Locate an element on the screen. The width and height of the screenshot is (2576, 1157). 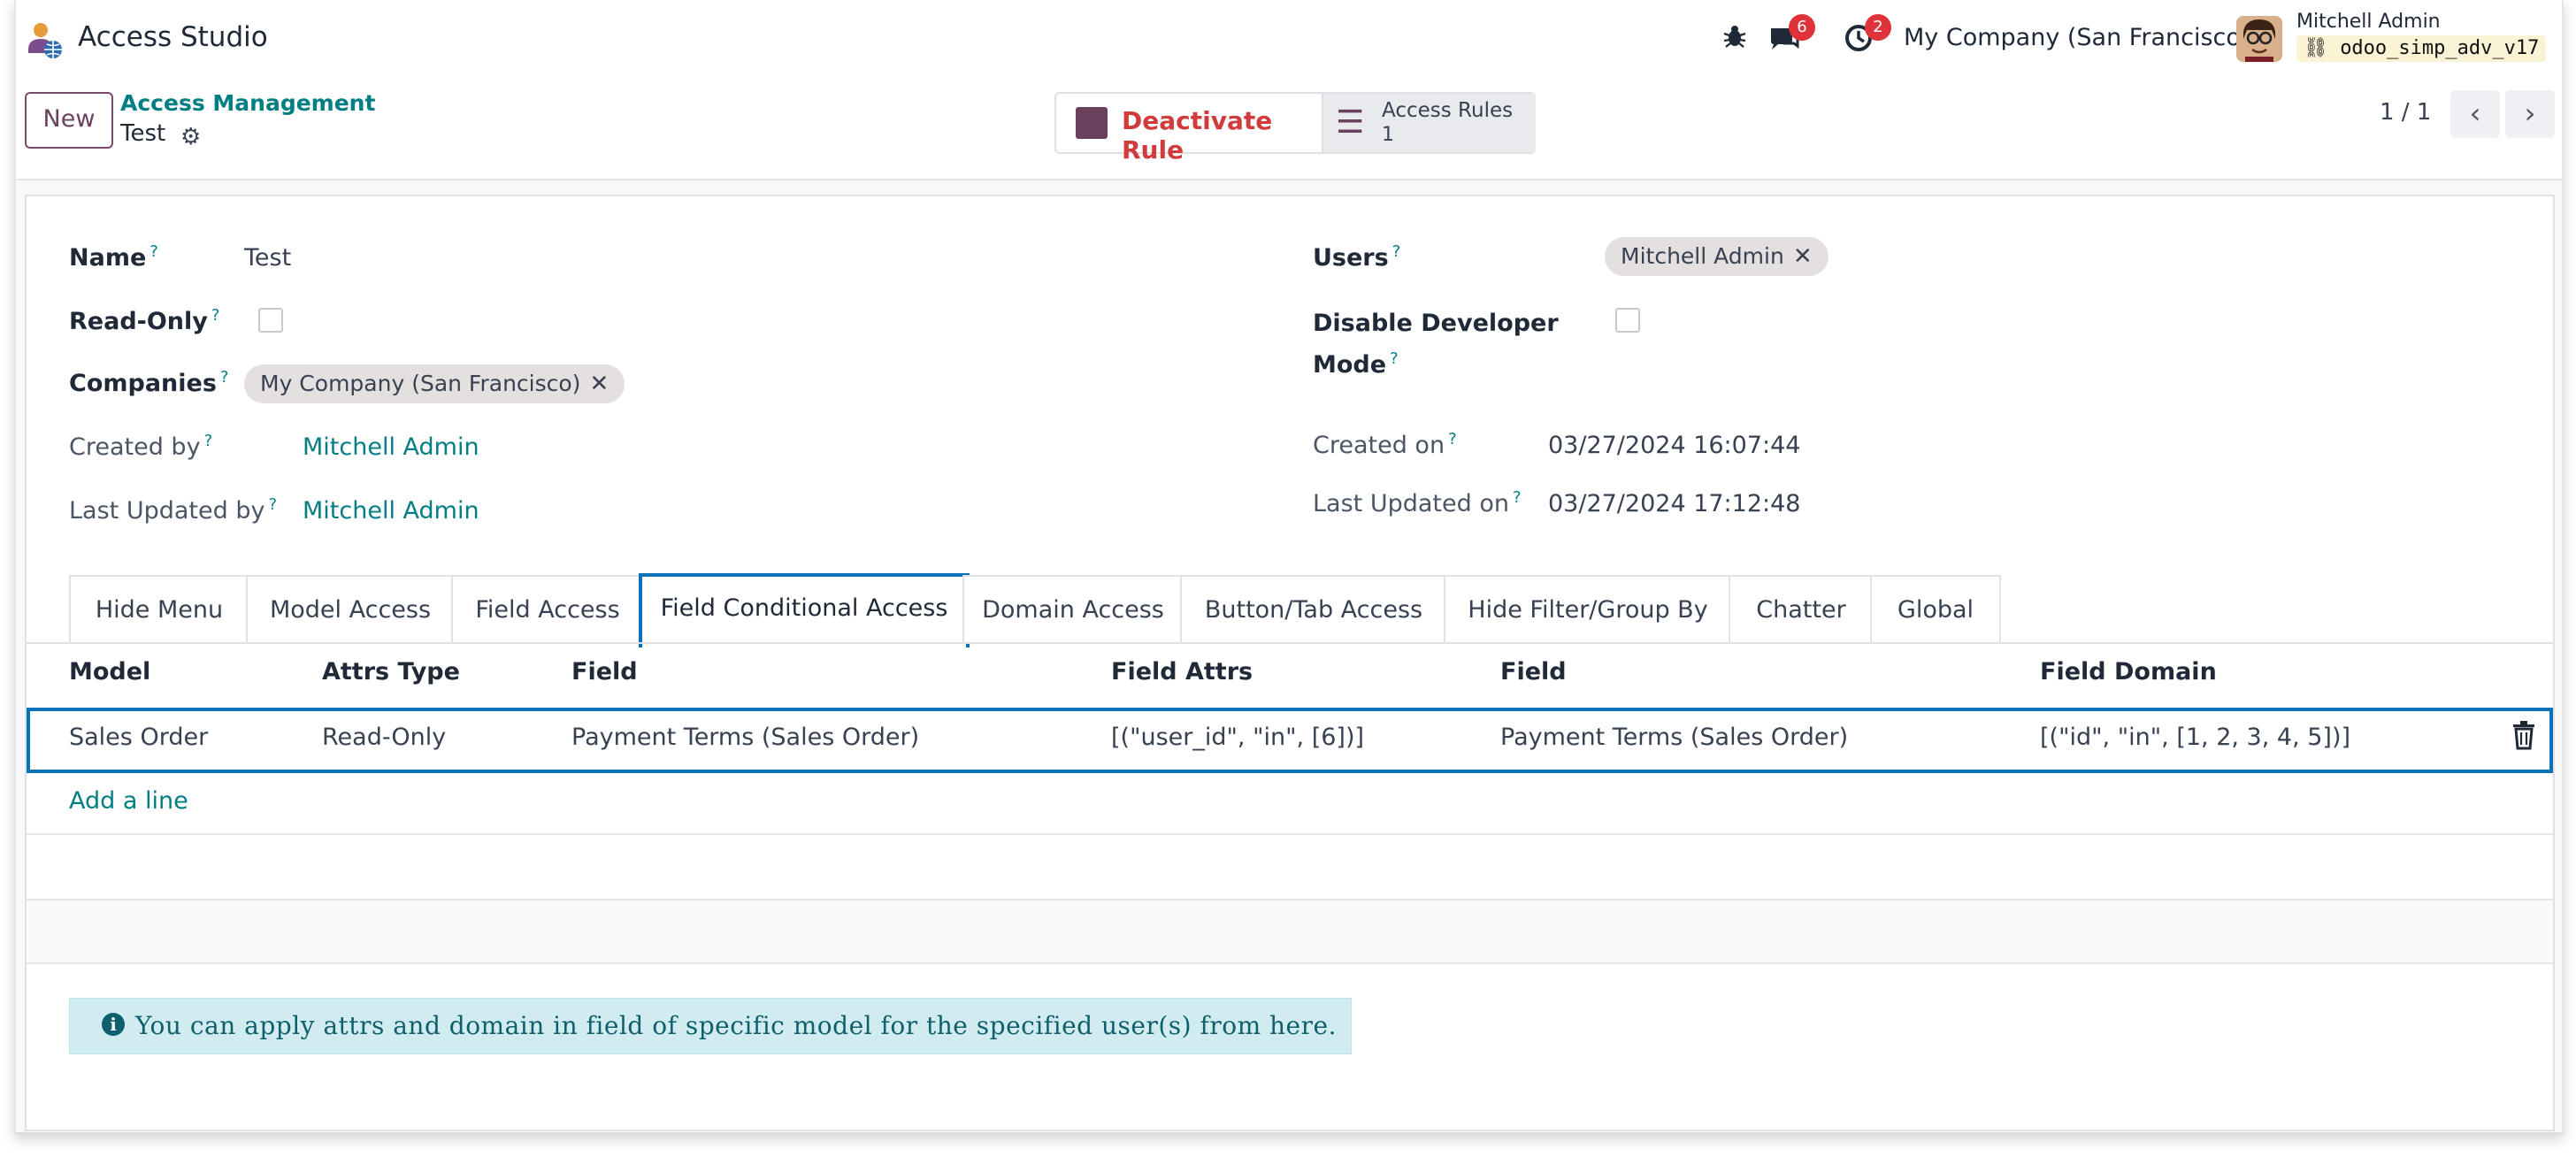
tab-model-access: Model Access is located at coordinates (350, 609).